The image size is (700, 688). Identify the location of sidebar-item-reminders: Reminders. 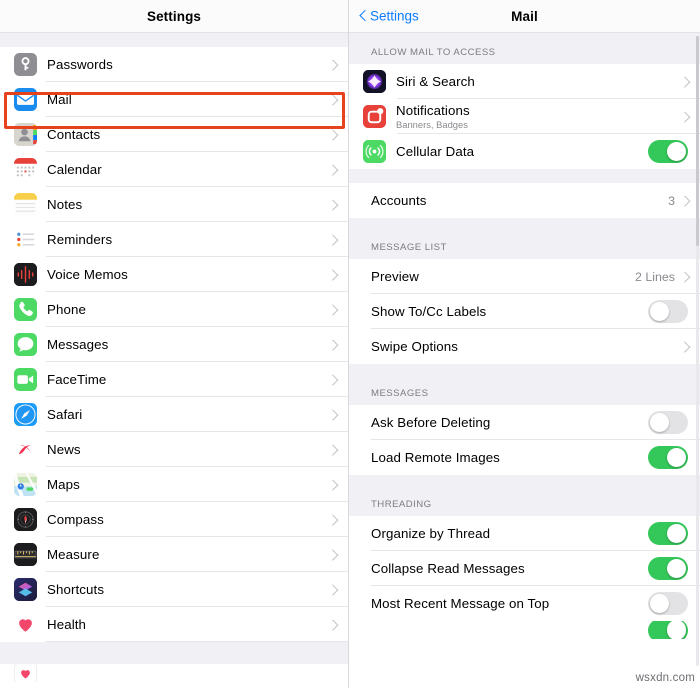
(174, 239).